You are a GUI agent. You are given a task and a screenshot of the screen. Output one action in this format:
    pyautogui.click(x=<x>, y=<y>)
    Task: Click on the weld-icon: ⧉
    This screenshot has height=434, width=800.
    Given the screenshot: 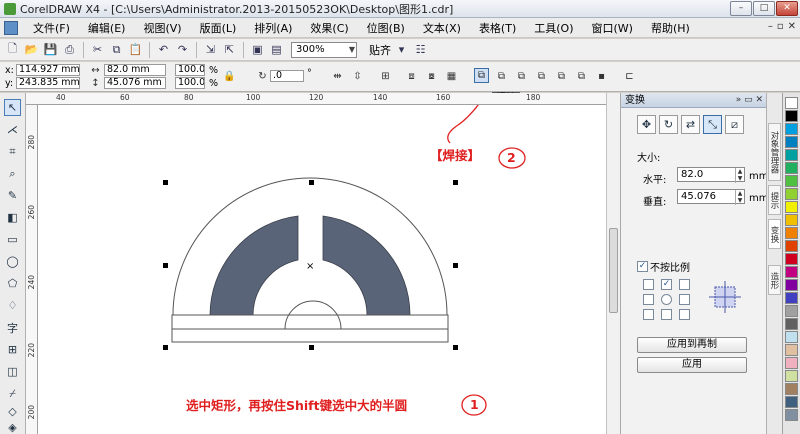 What is the action you would take?
    pyautogui.click(x=481, y=75)
    